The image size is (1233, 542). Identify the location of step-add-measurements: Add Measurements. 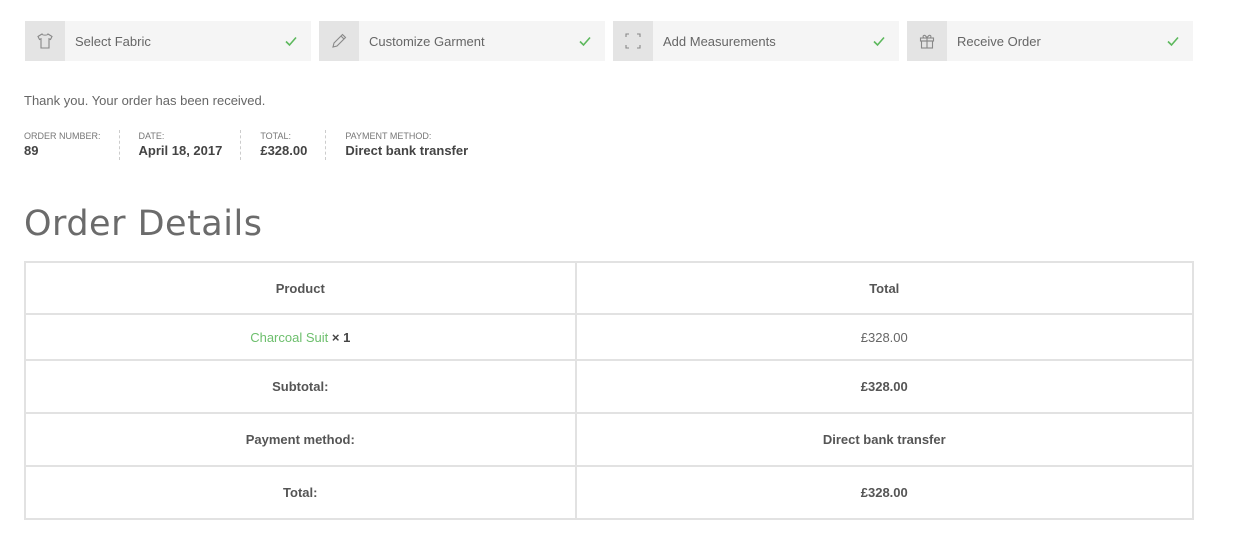
(756, 41).